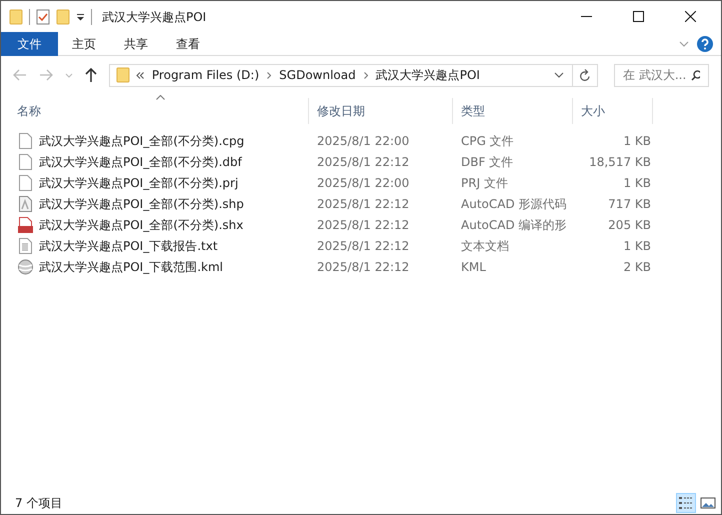 The height and width of the screenshot is (515, 722). What do you see at coordinates (381, 111) in the screenshot?
I see `column-header: 修改日期` at bounding box center [381, 111].